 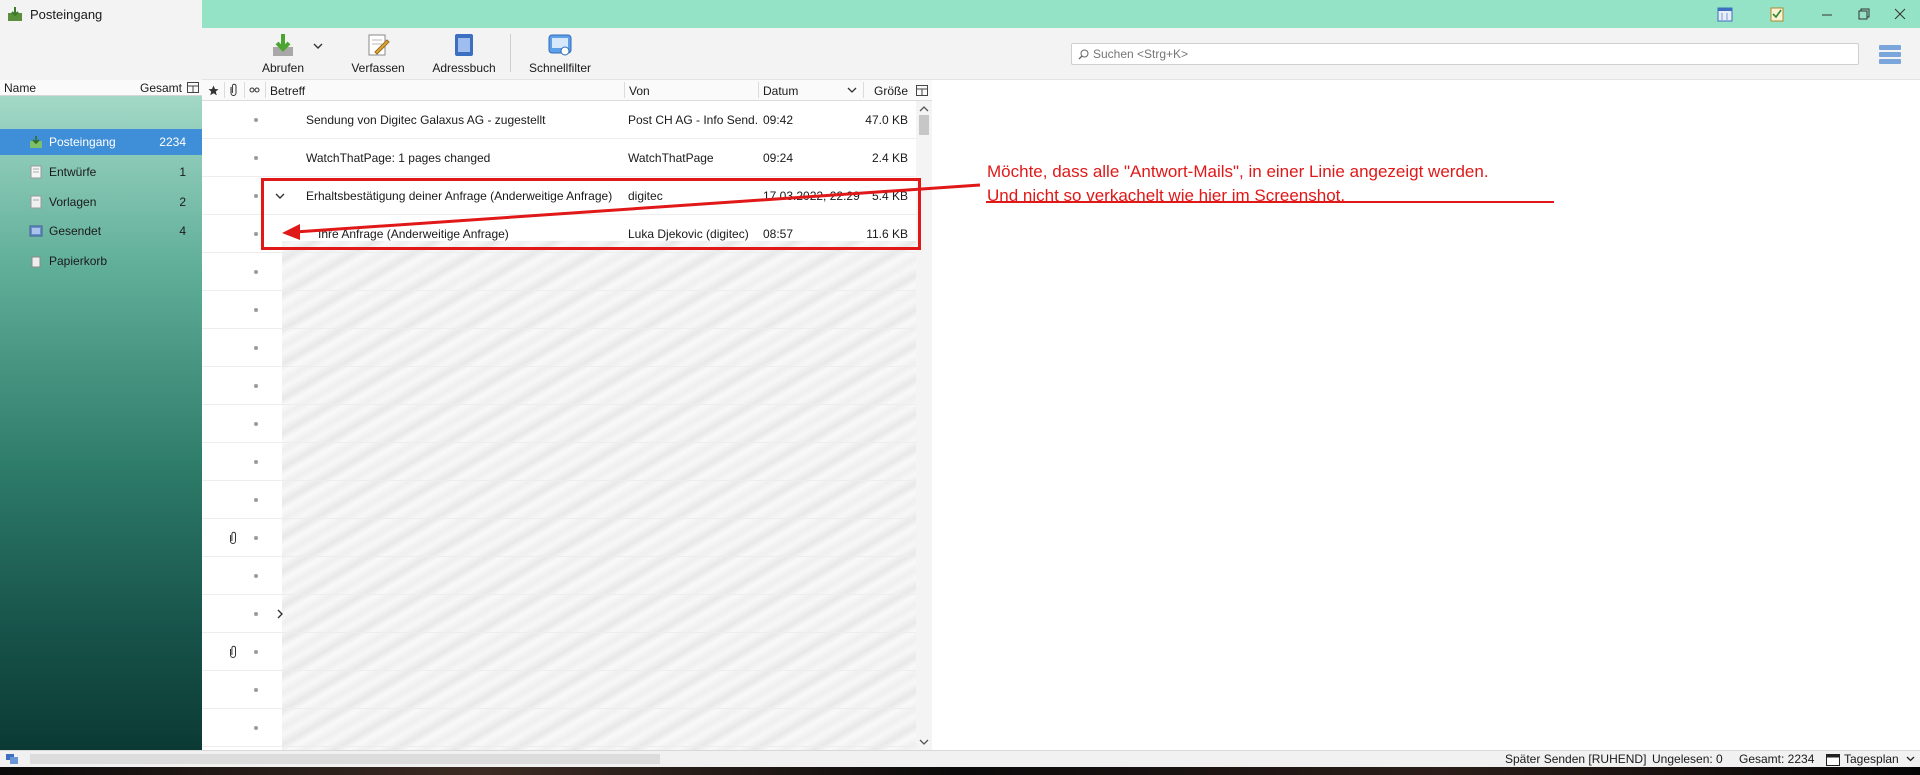 What do you see at coordinates (960, 771) in the screenshot?
I see `os-taskbar` at bounding box center [960, 771].